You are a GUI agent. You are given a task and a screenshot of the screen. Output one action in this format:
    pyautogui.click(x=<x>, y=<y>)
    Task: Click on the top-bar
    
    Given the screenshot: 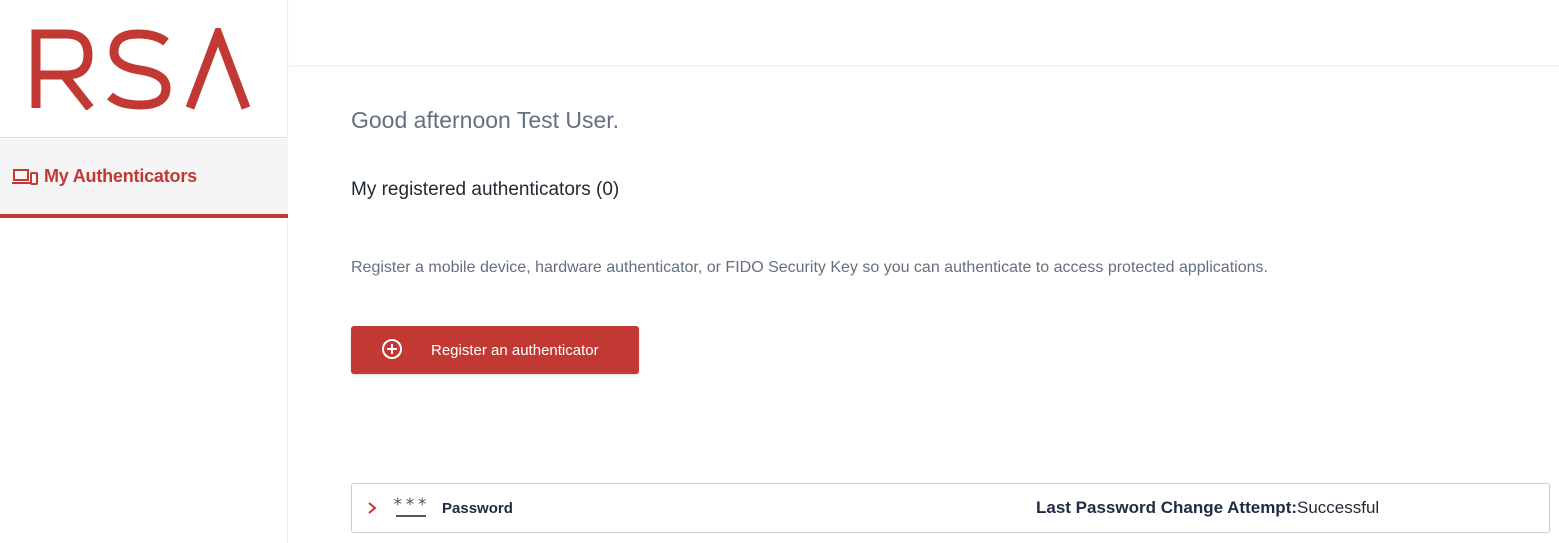 What is the action you would take?
    pyautogui.click(x=924, y=33)
    